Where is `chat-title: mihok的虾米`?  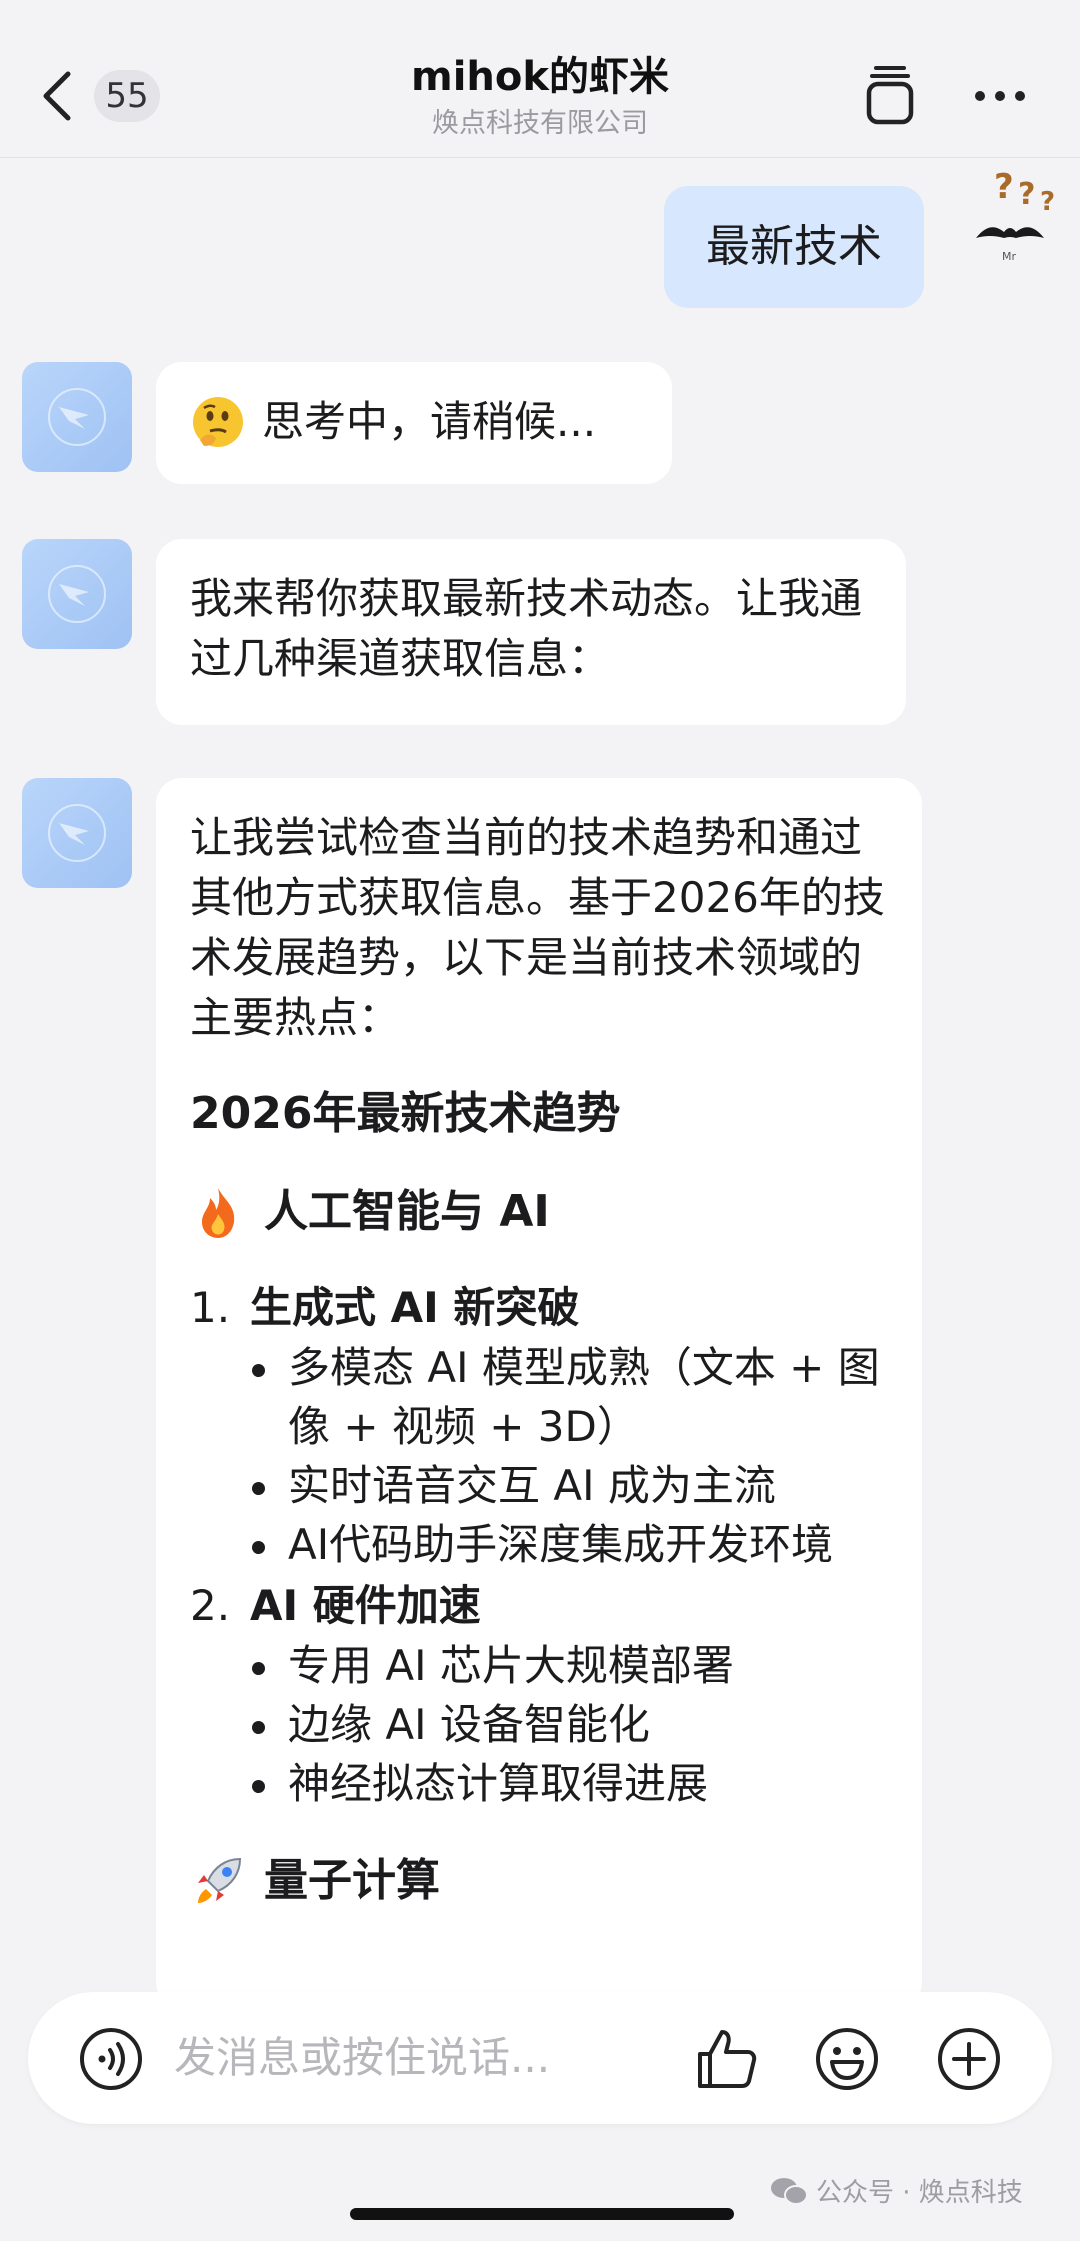
chat-title: mihok的虾米 is located at coordinates (540, 77).